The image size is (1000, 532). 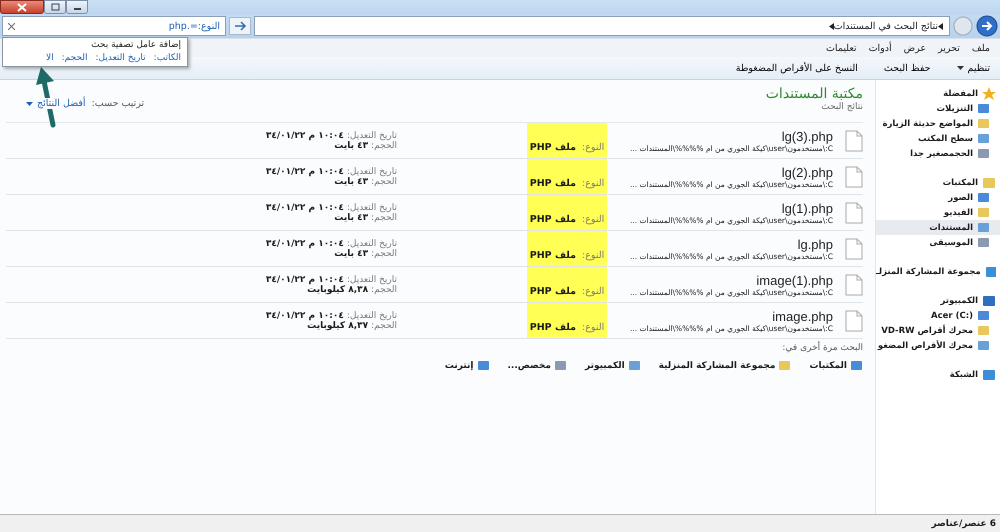 I want to click on minimize-button, so click(x=77, y=7).